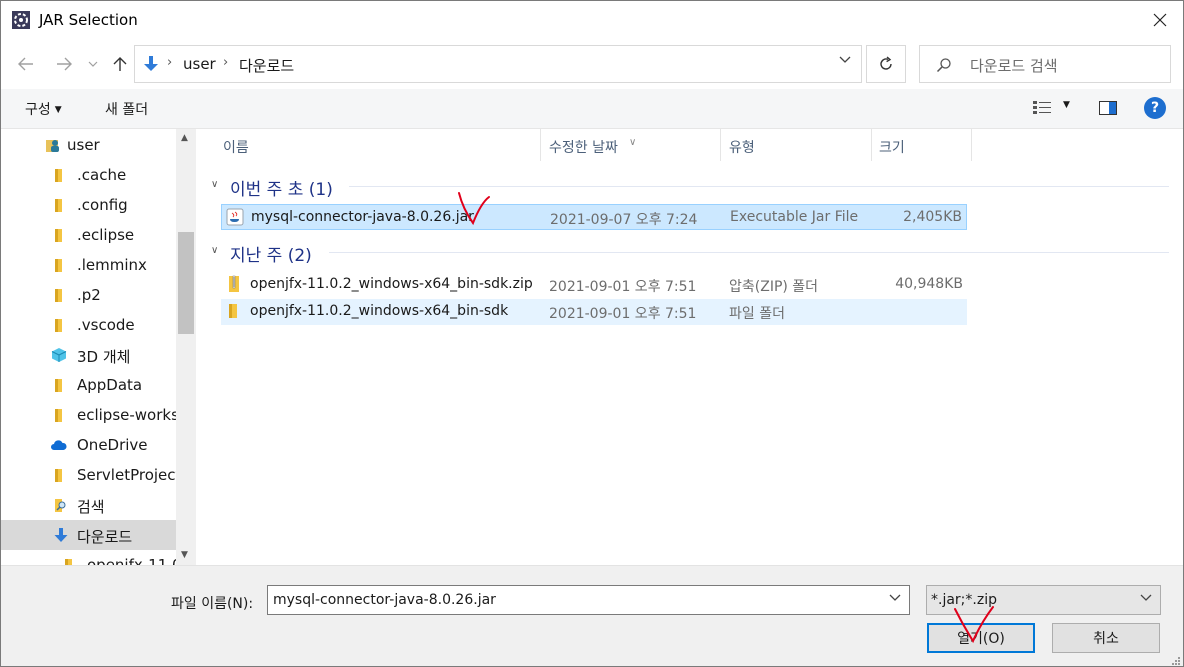 The width and height of the screenshot is (1184, 667). I want to click on column-header-name: 이름, so click(236, 147).